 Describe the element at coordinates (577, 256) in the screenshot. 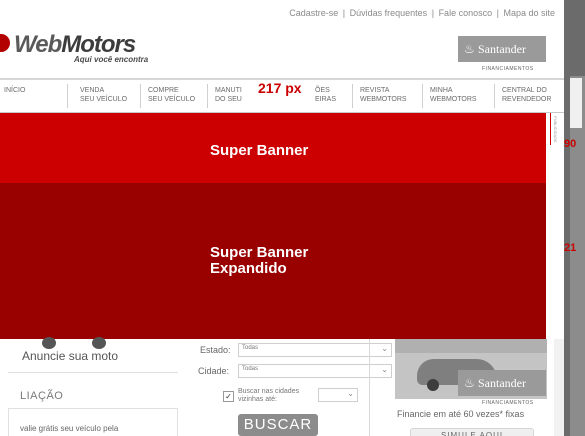

I see `right-gutter` at that location.